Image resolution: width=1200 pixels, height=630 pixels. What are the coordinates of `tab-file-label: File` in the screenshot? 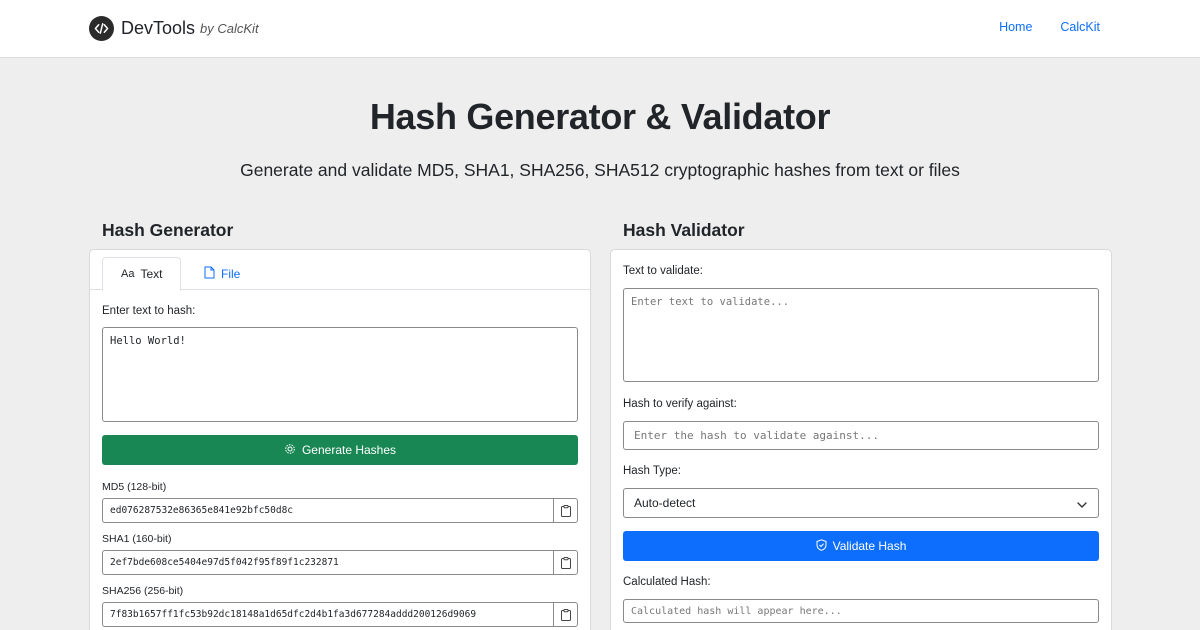 It's located at (231, 273).